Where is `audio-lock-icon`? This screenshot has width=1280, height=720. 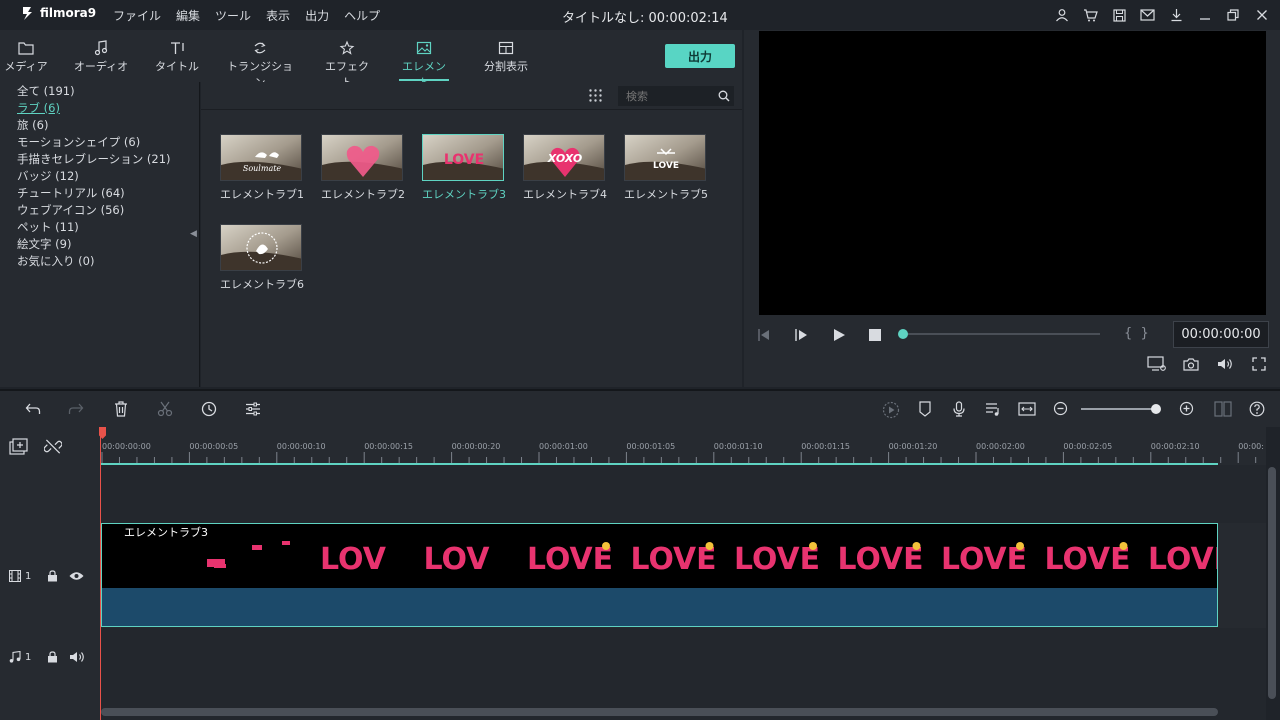 audio-lock-icon is located at coordinates (52, 657).